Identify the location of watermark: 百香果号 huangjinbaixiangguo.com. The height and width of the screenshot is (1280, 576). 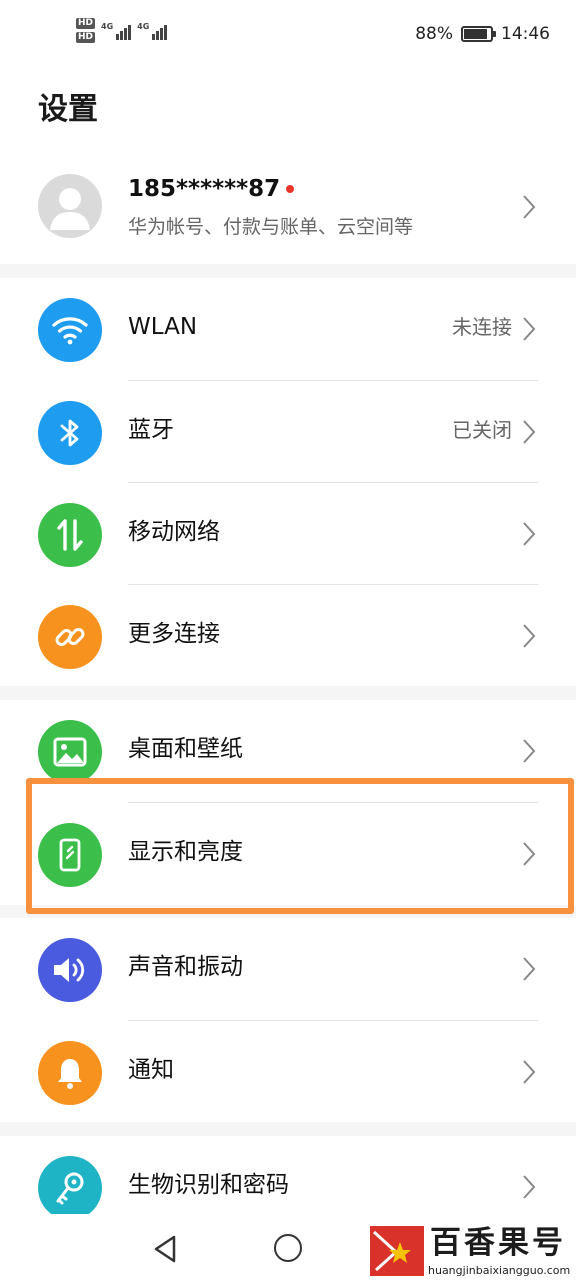
(473, 1252).